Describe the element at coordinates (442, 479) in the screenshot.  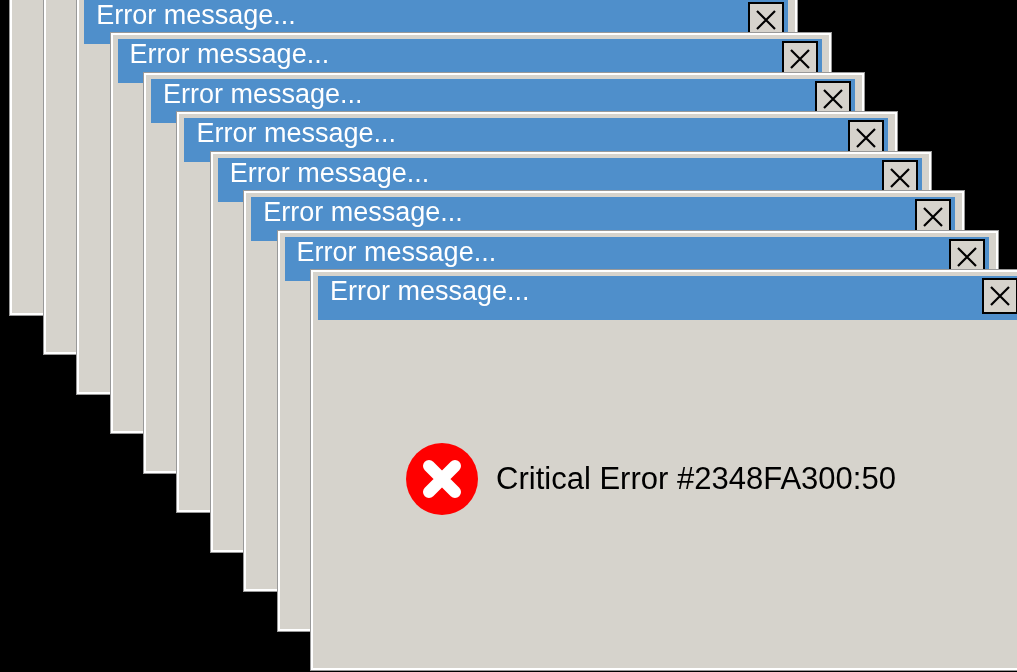
I see `error-icon` at that location.